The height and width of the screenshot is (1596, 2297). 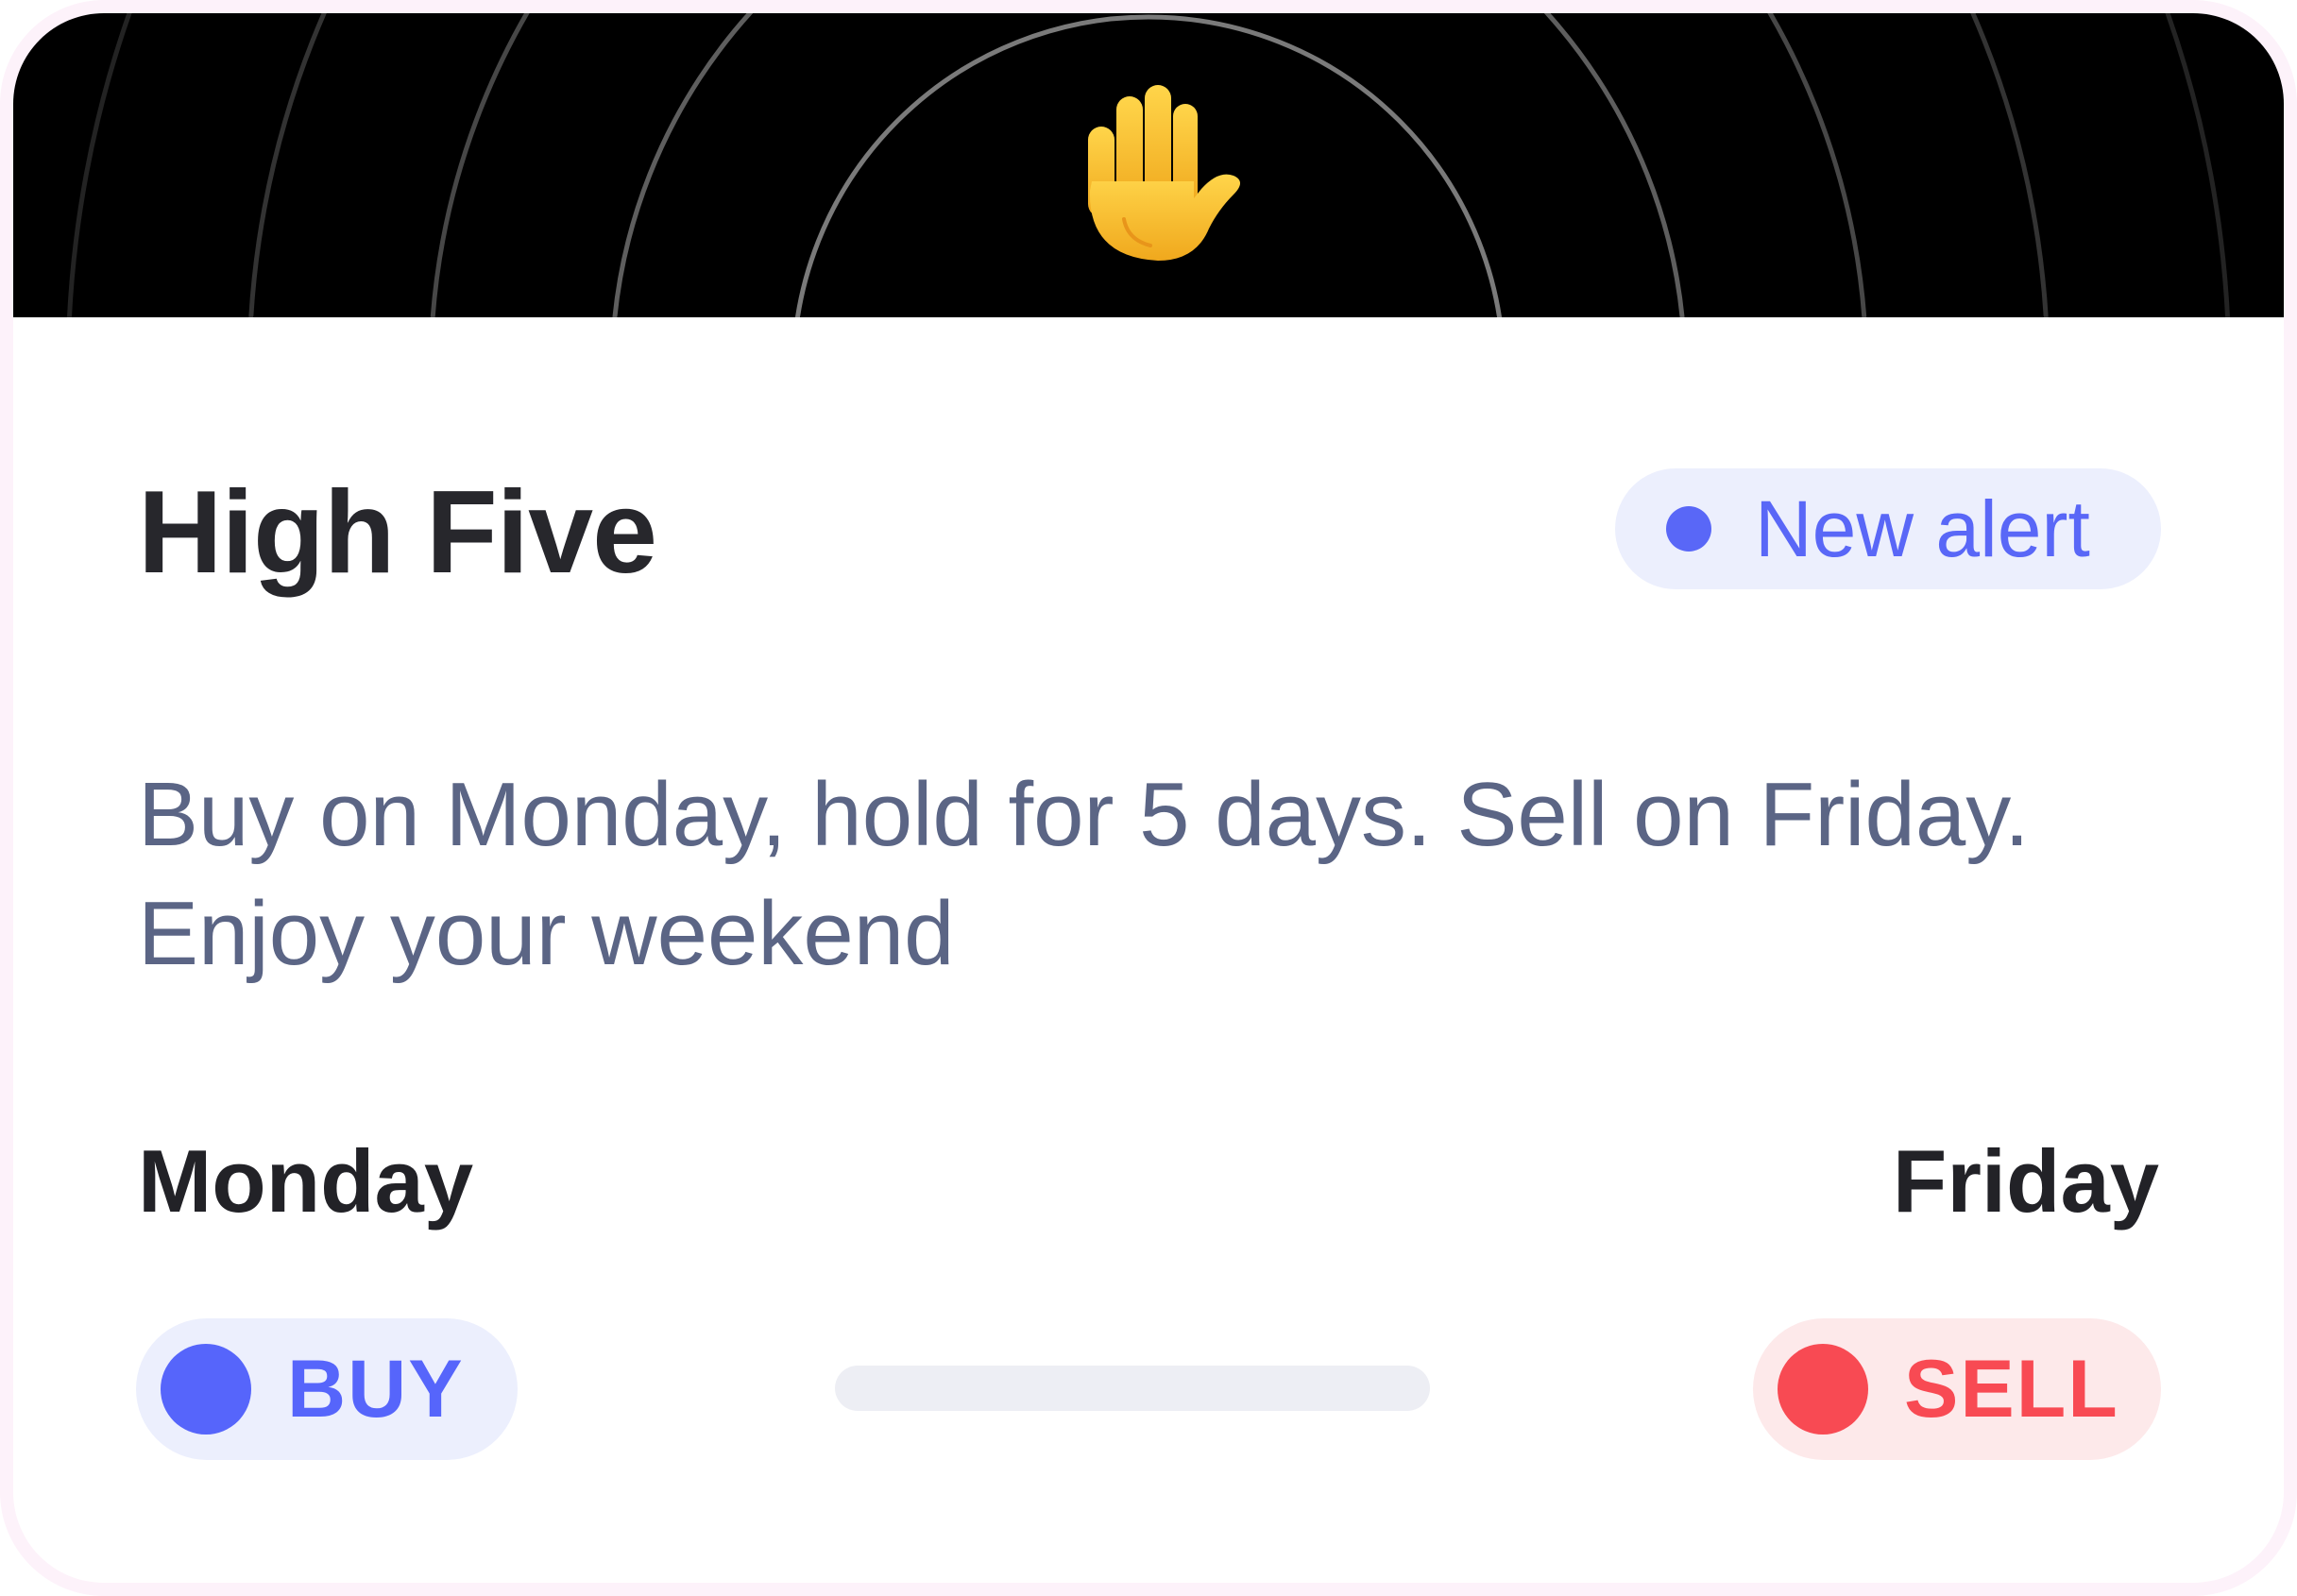 What do you see at coordinates (2011, 1389) in the screenshot?
I see `sell-label: SELL` at bounding box center [2011, 1389].